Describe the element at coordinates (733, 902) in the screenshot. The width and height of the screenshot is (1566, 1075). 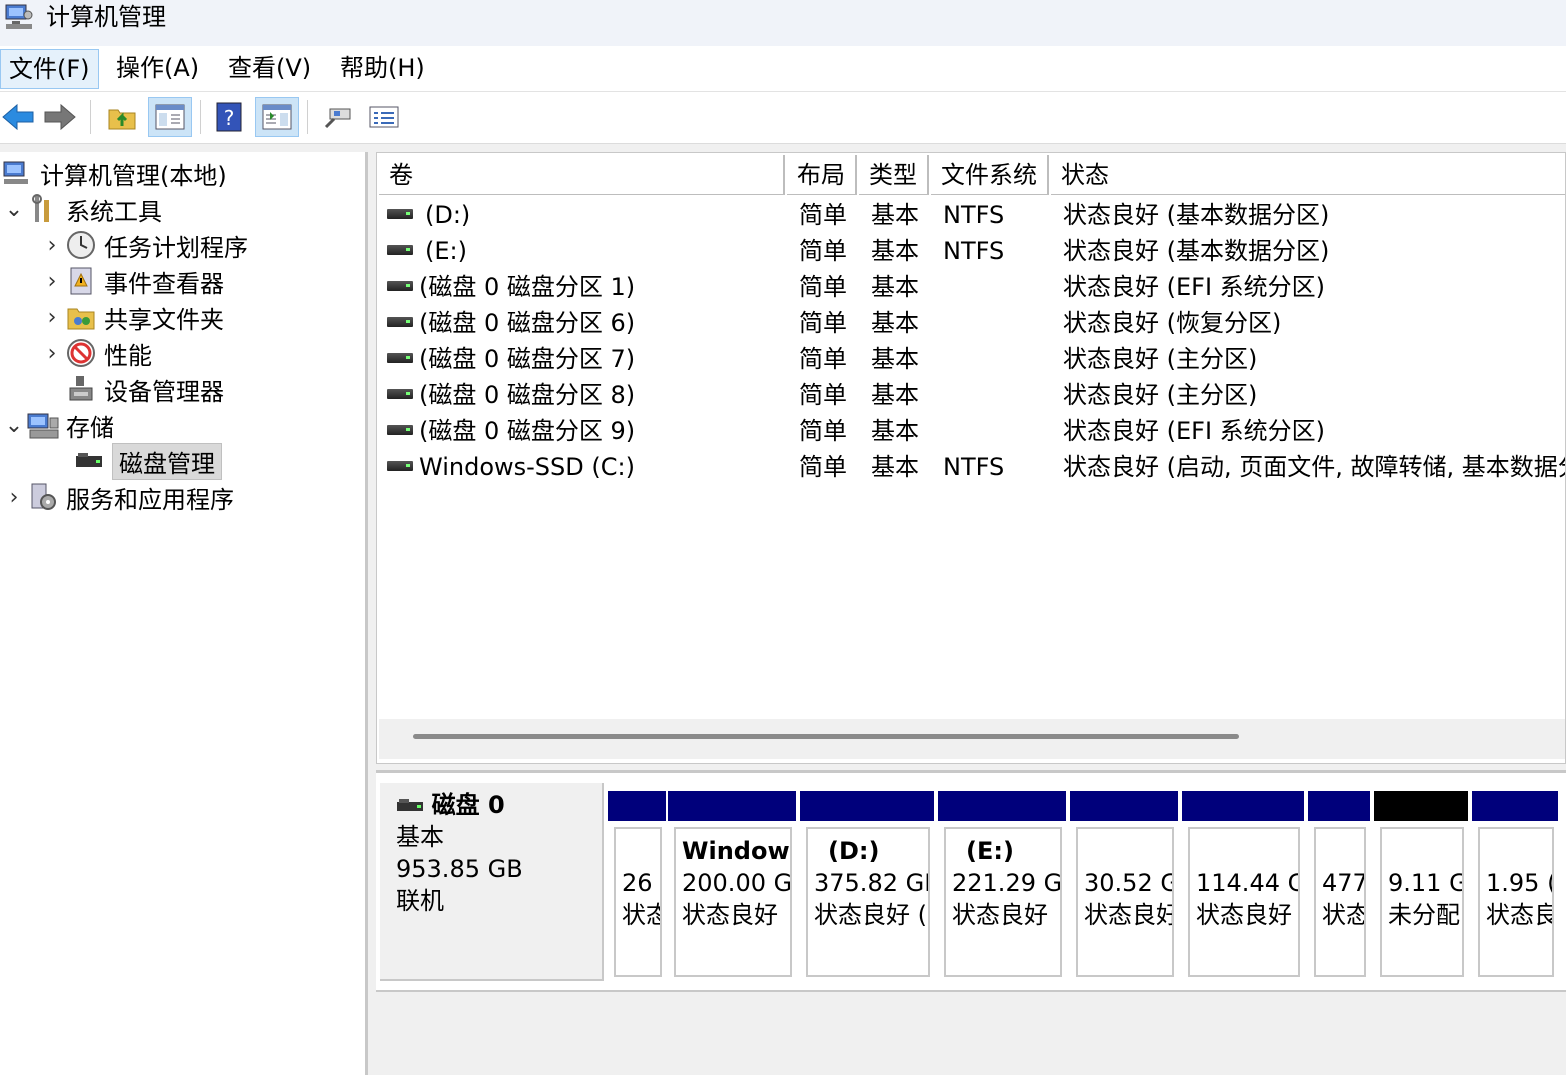
I see `partition-box: Window 200.00 G 状态良好` at that location.